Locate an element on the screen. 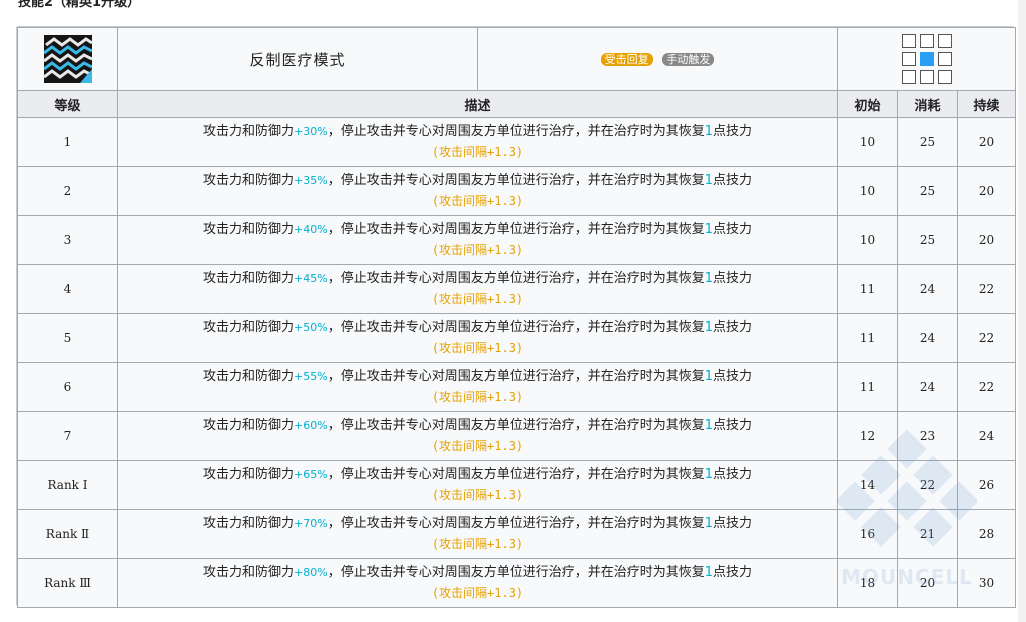  level-cell: 7 is located at coordinates (67, 436).